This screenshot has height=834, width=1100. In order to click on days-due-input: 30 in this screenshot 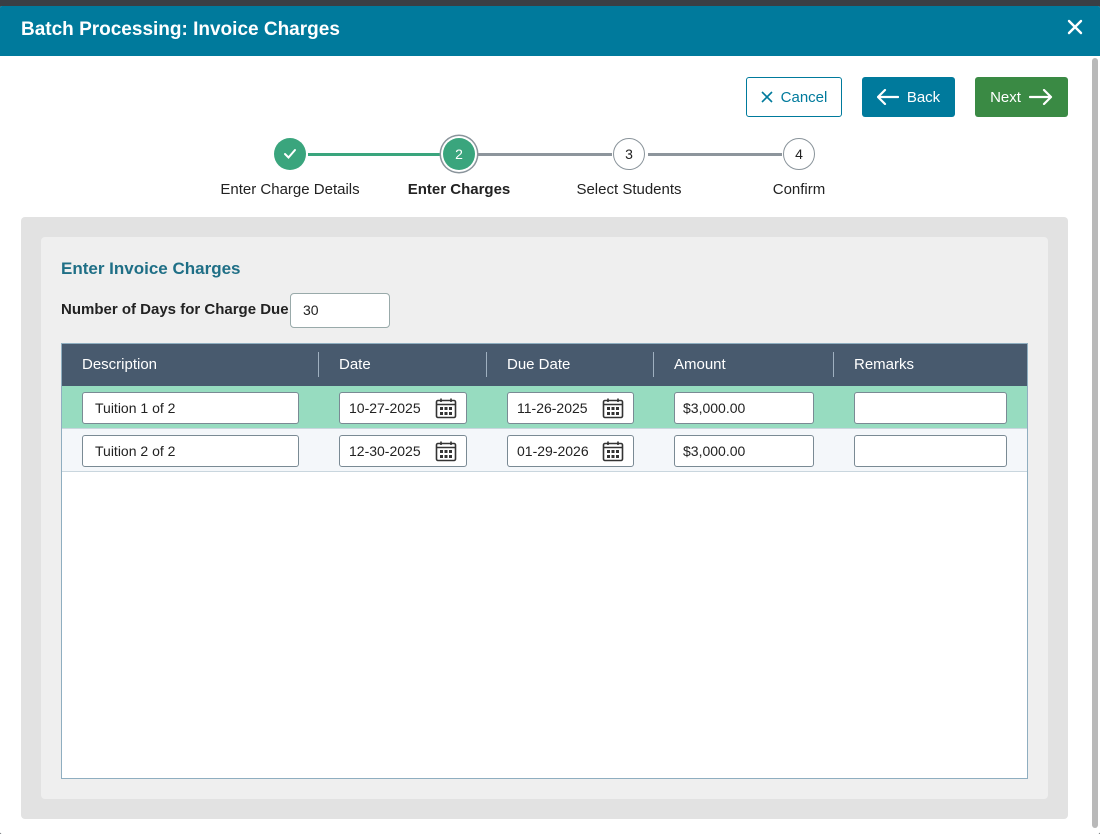, I will do `click(340, 310)`.